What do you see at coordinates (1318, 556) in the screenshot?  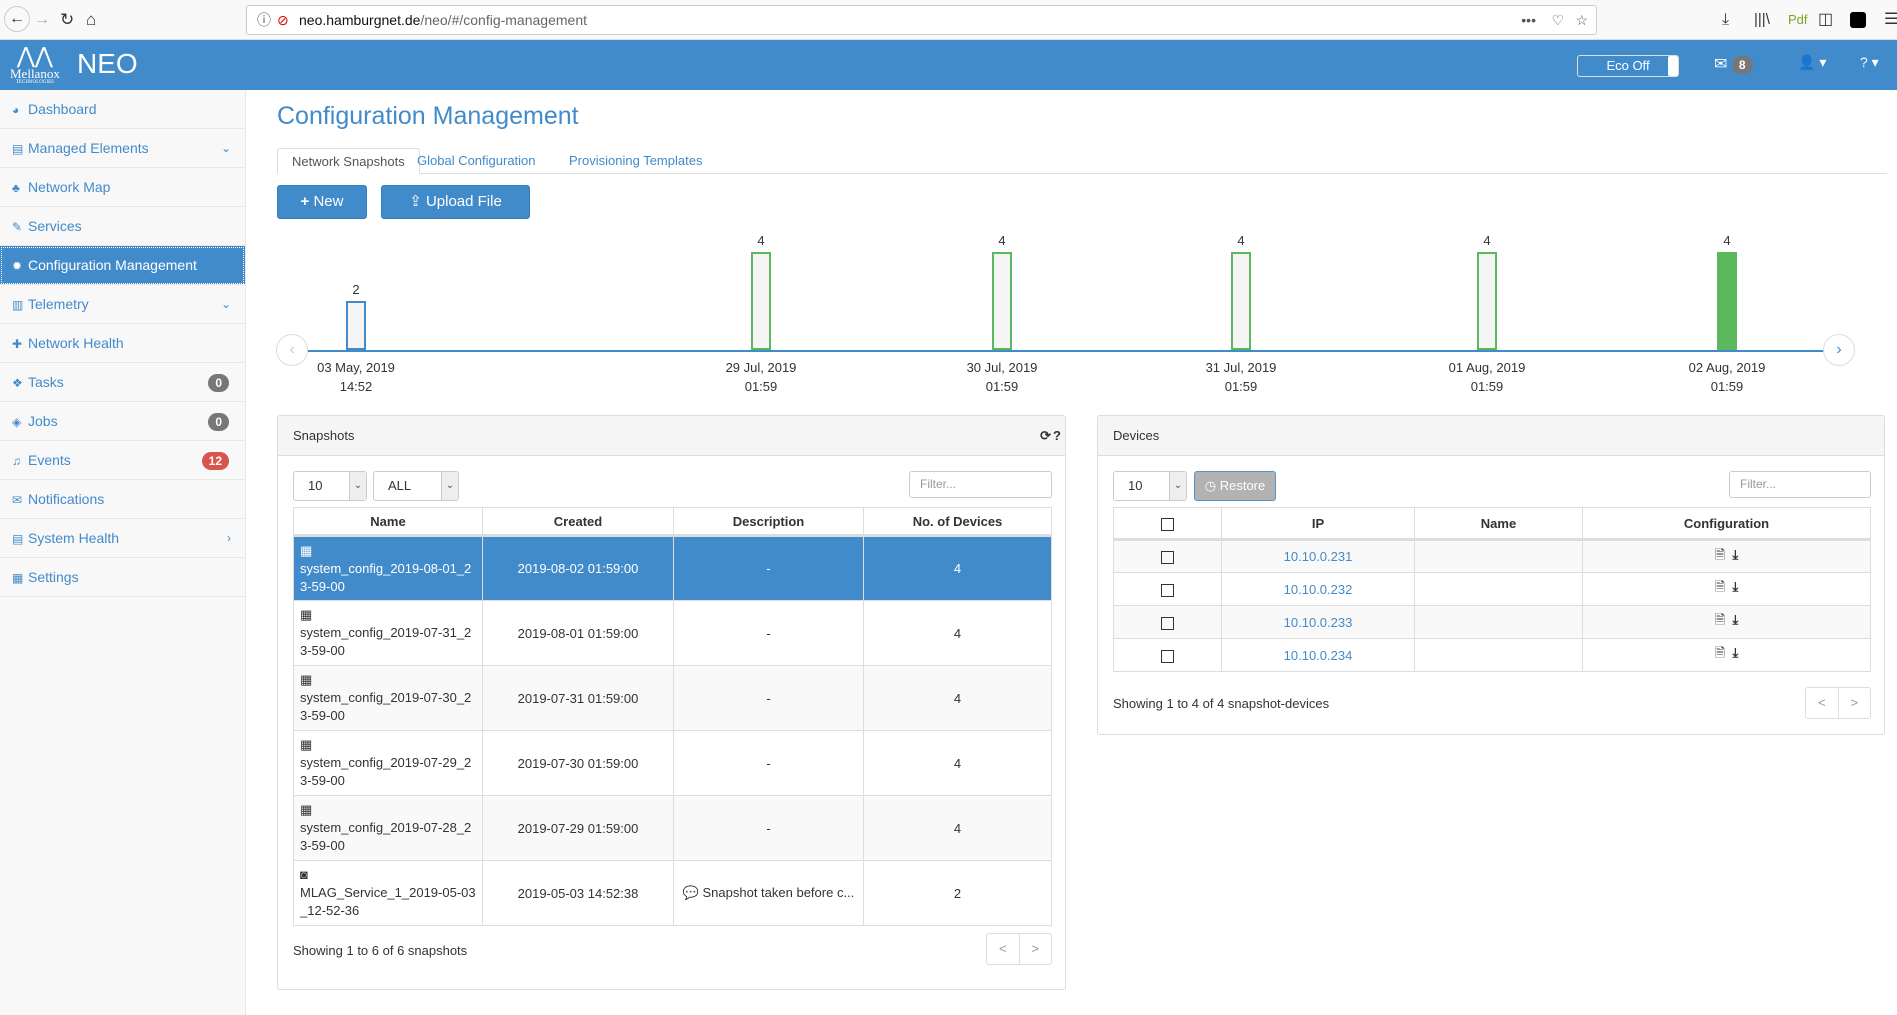 I see `device-ip-link: 10.10.0.231` at bounding box center [1318, 556].